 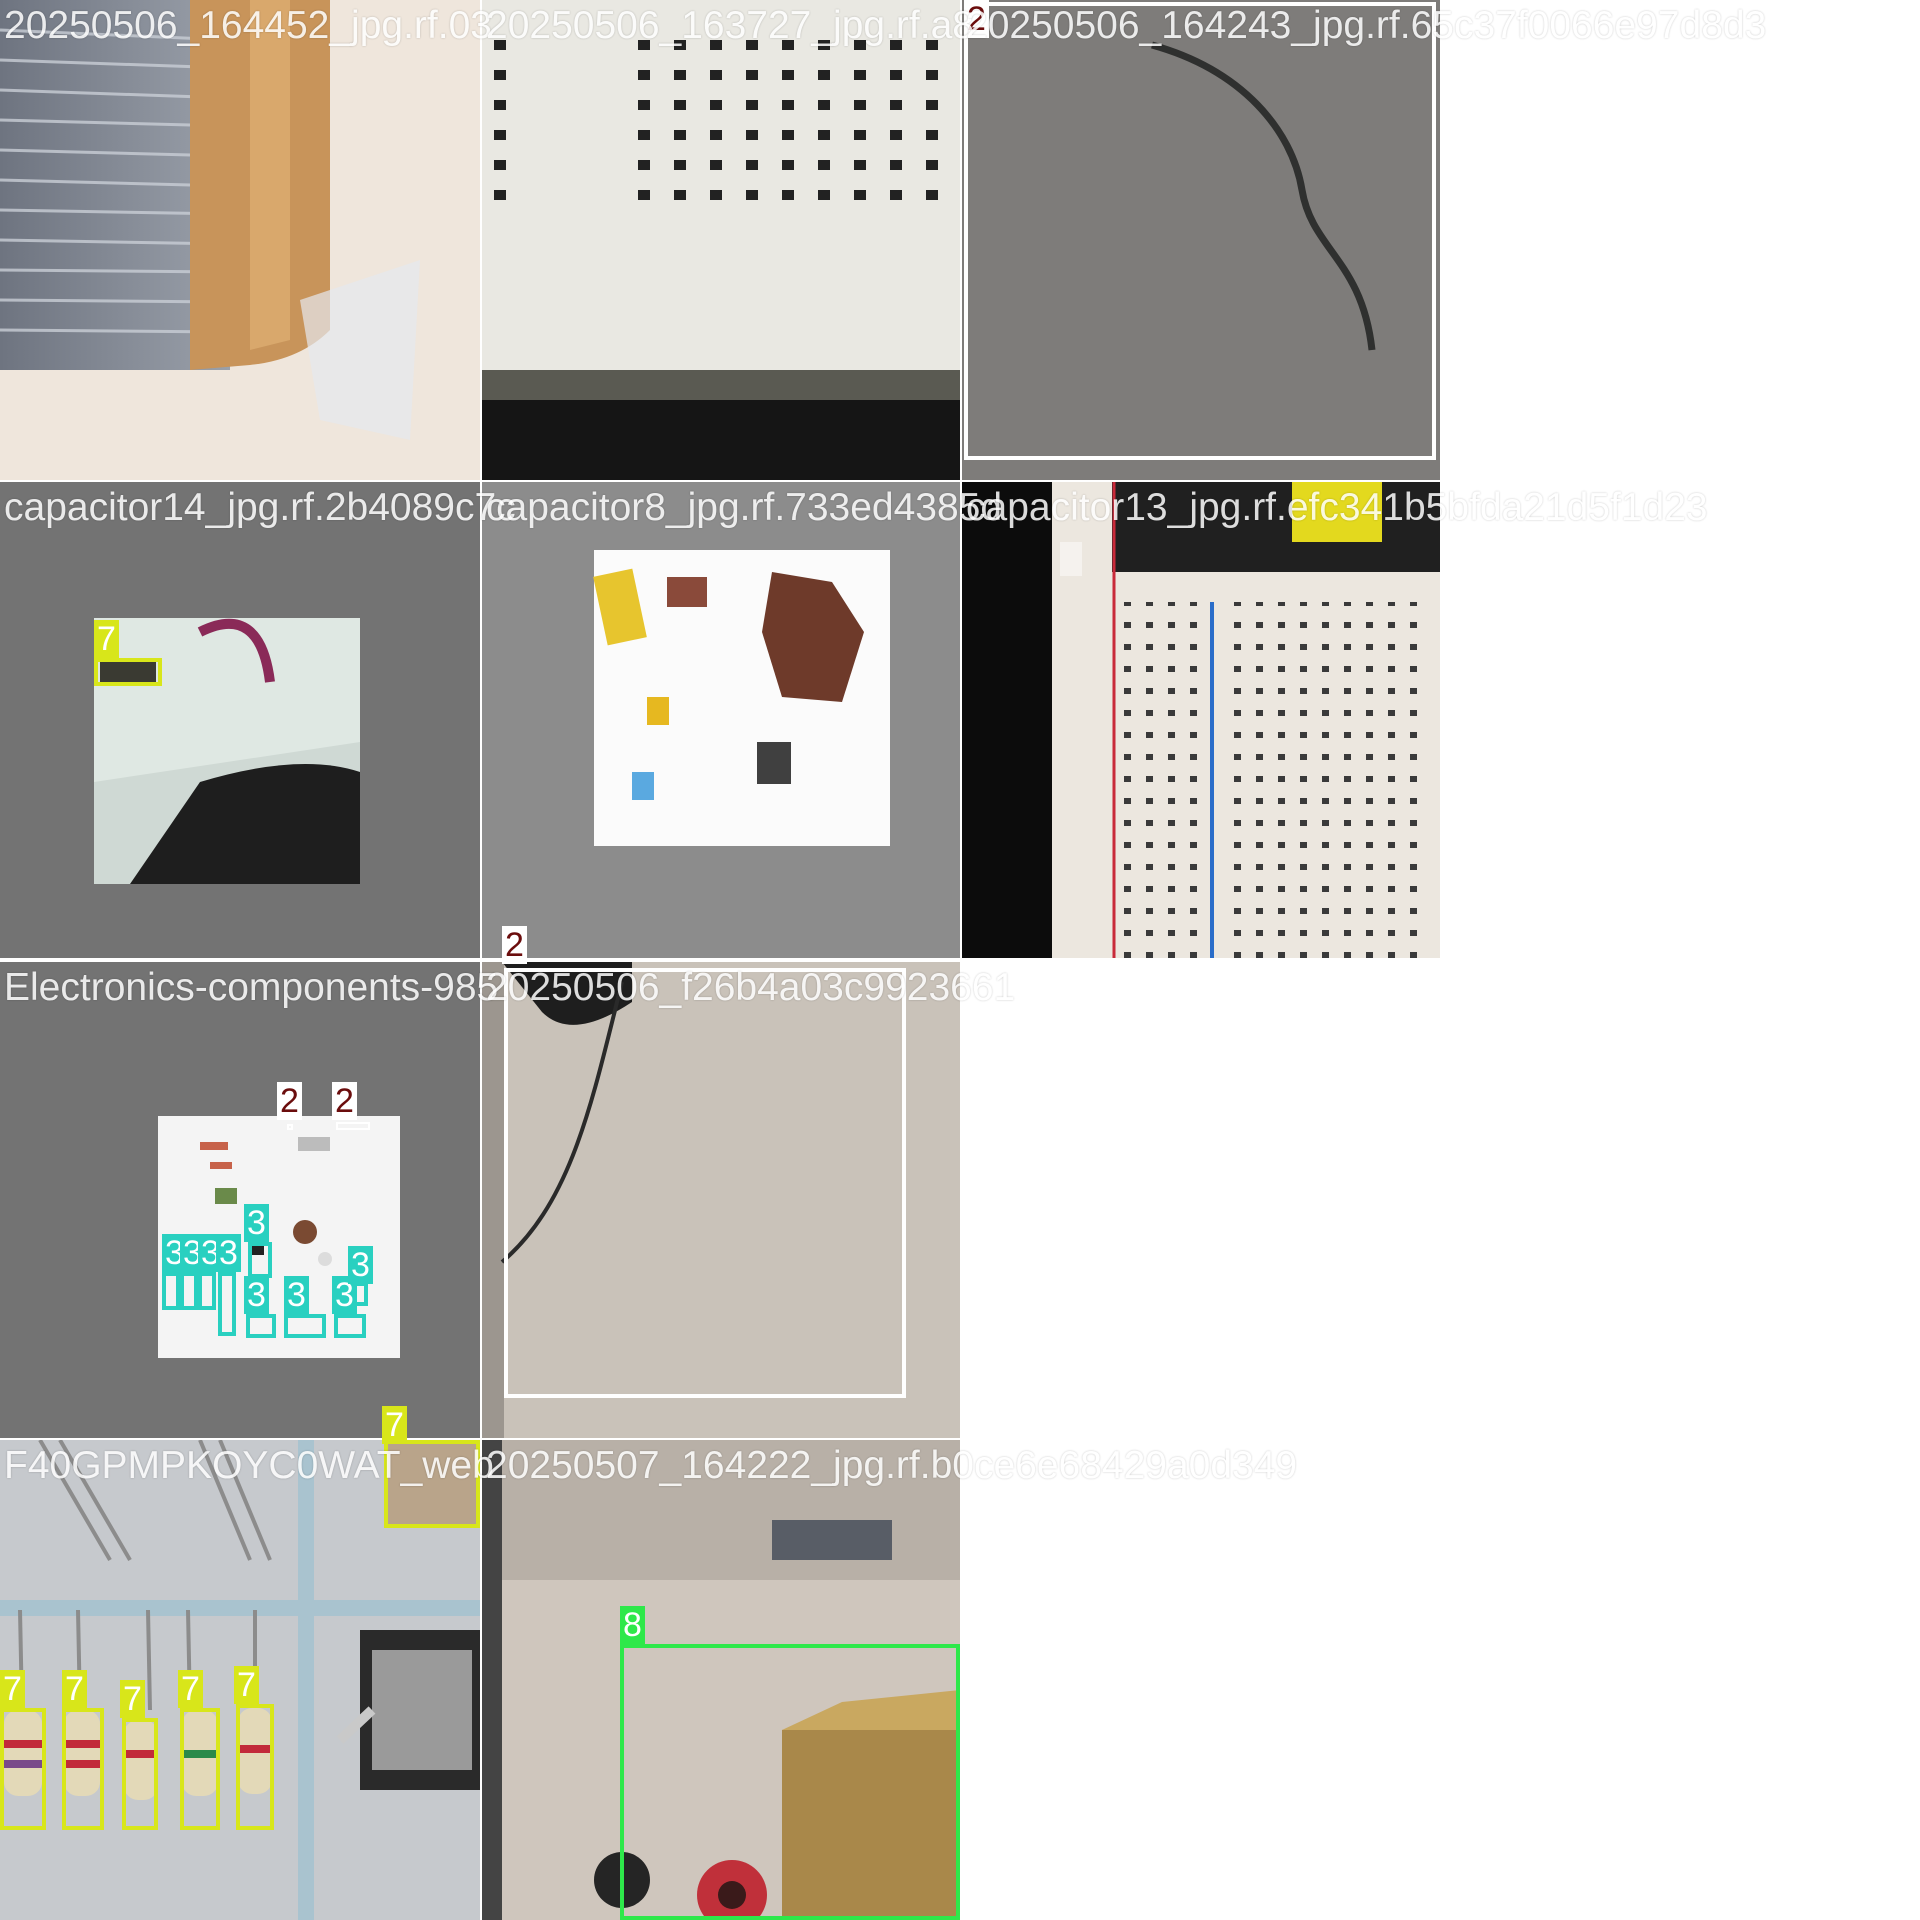 I want to click on mosaic-tile: 20250506_163727_jpg.rf.a8, so click(x=728, y=240).